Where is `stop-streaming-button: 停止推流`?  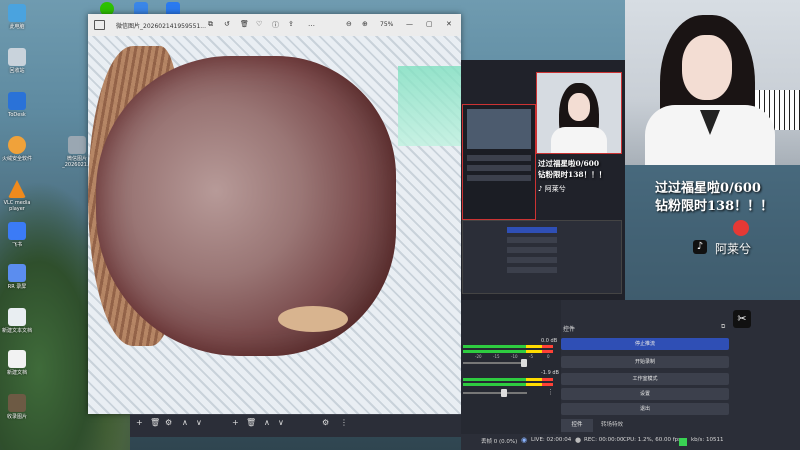
stop-streaming-button: 停止推流 is located at coordinates (645, 344).